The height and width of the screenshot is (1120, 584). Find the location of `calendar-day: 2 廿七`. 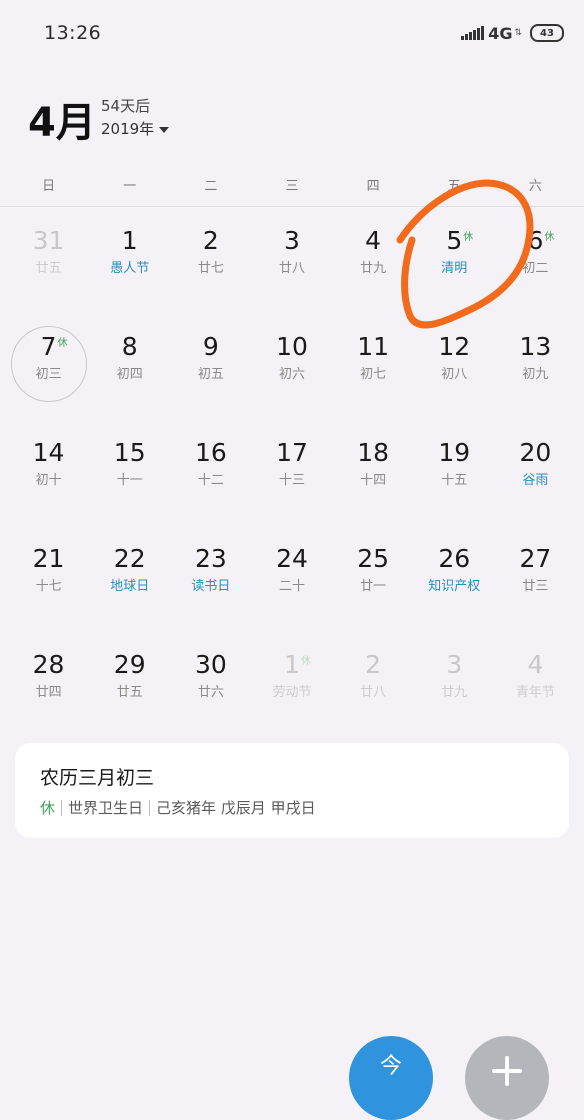

calendar-day: 2 廿七 is located at coordinates (210, 267).